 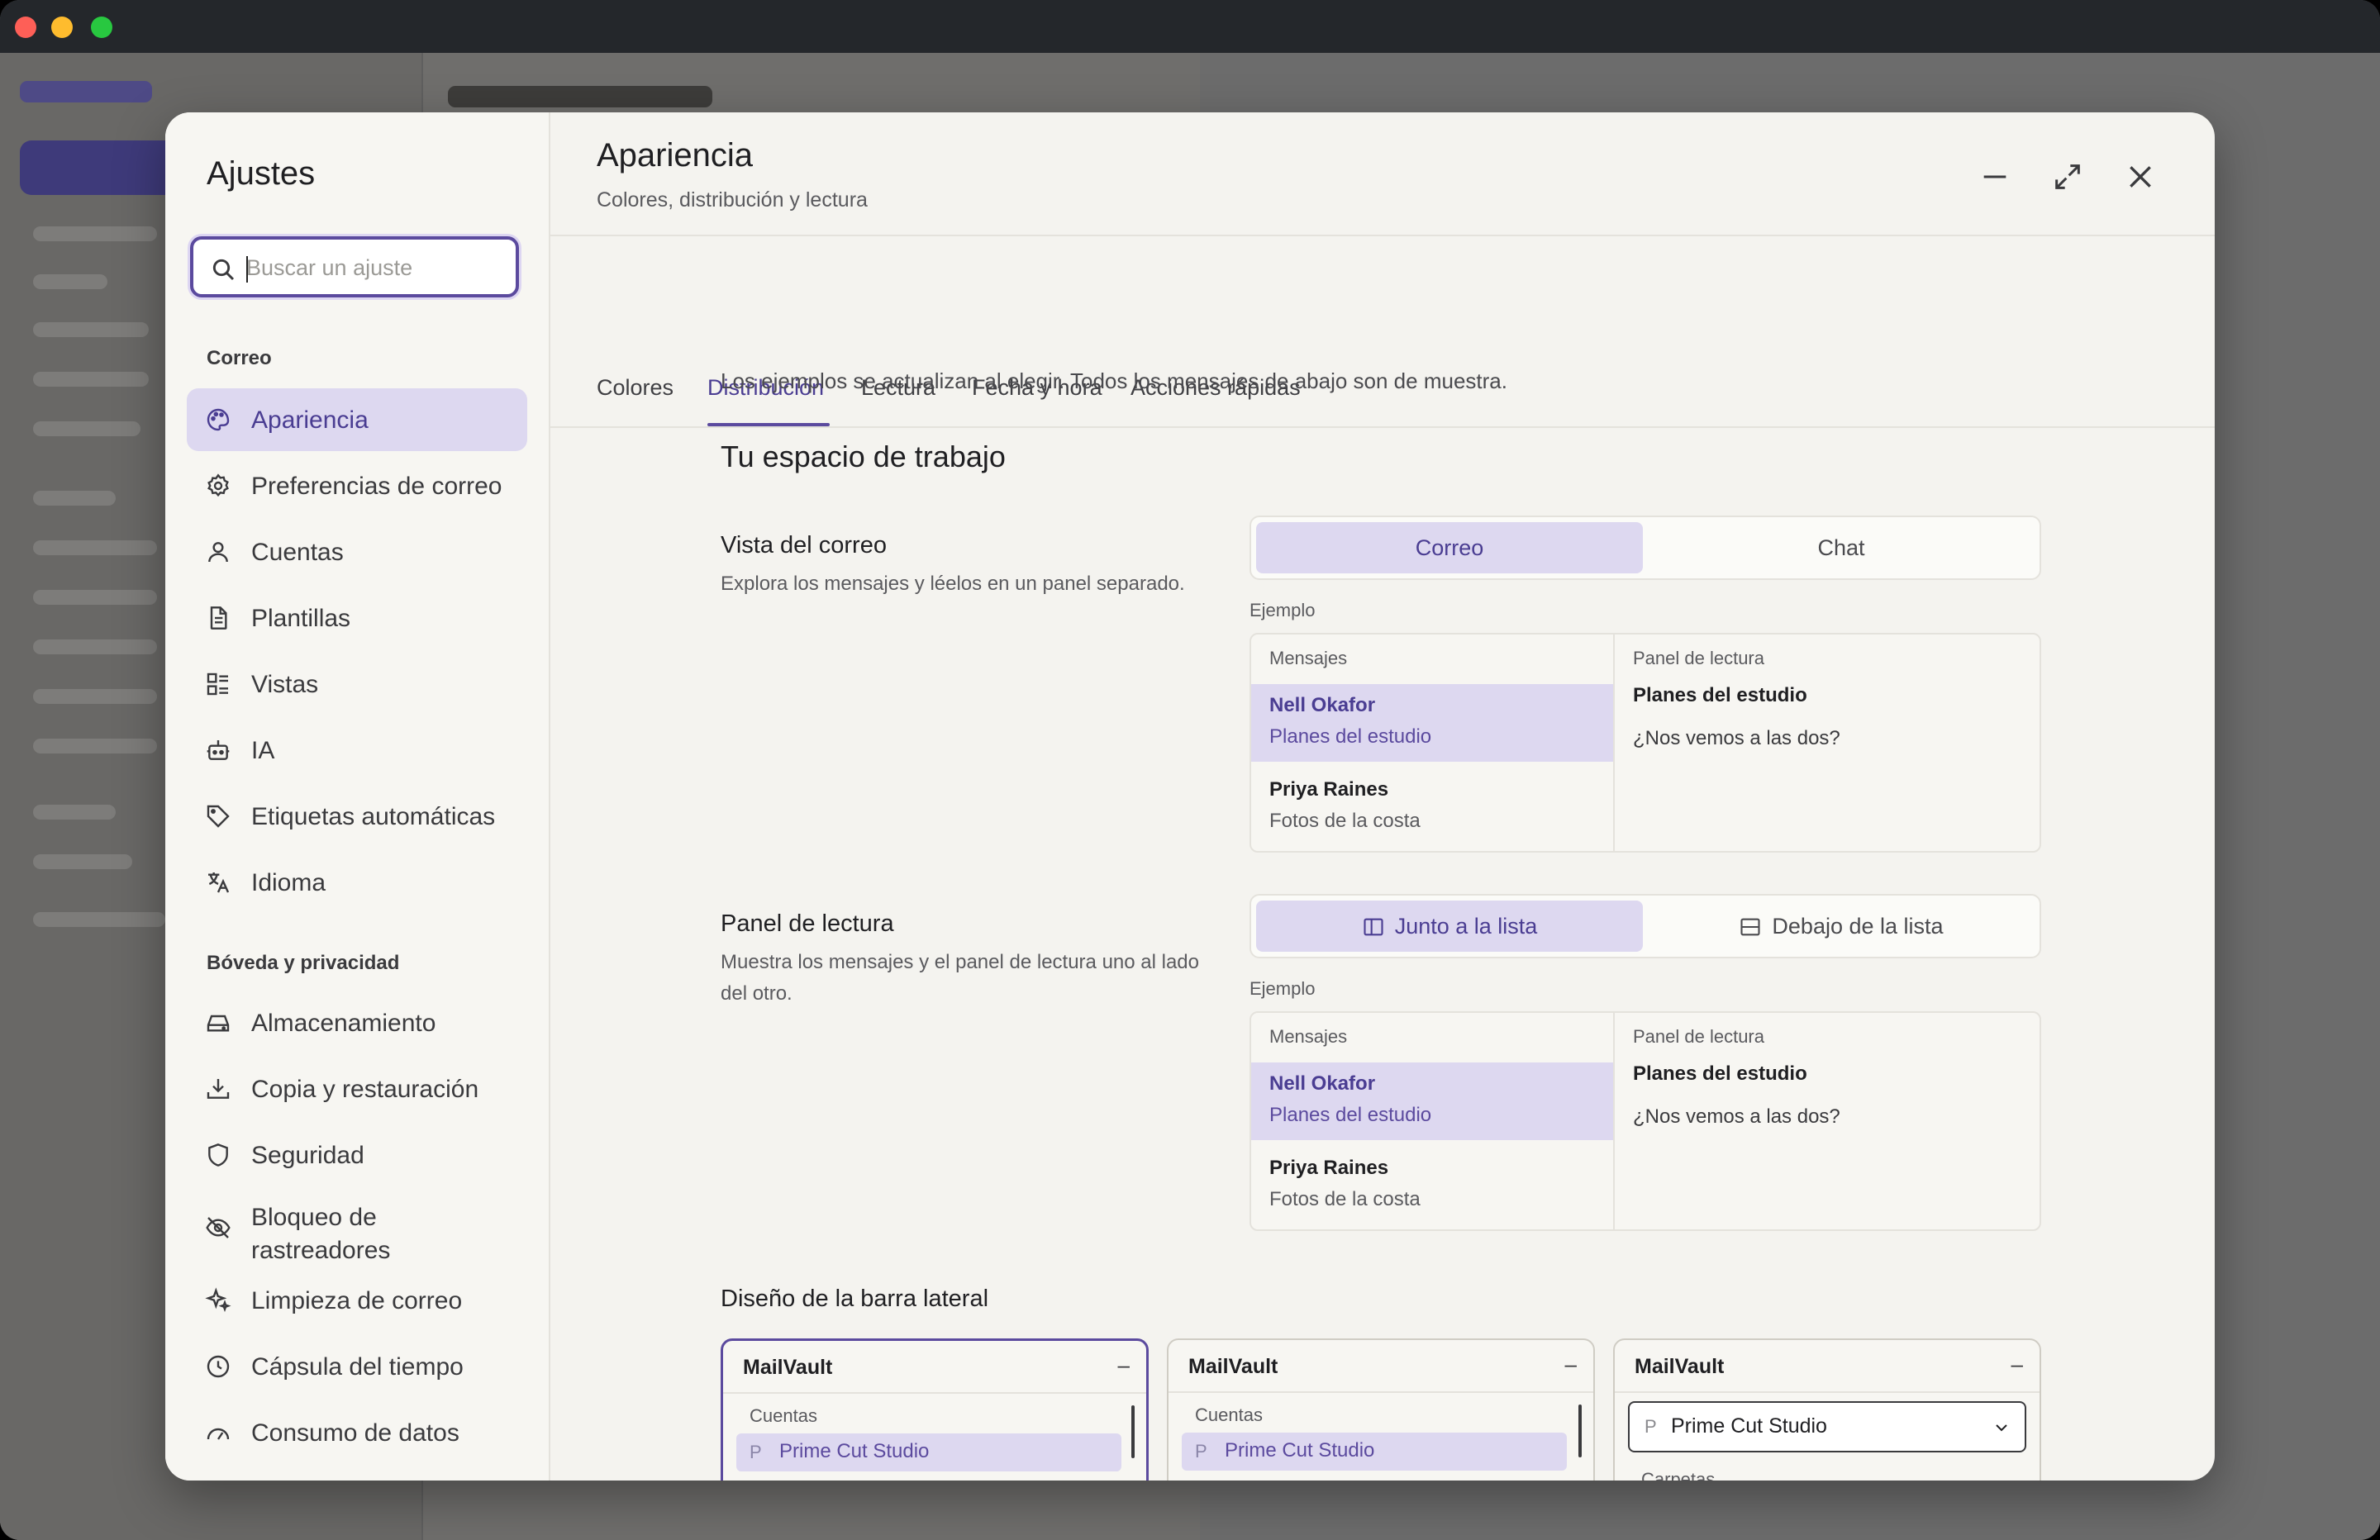 What do you see at coordinates (1645, 548) in the screenshot?
I see `mail-view-toggle: Correo Chat` at bounding box center [1645, 548].